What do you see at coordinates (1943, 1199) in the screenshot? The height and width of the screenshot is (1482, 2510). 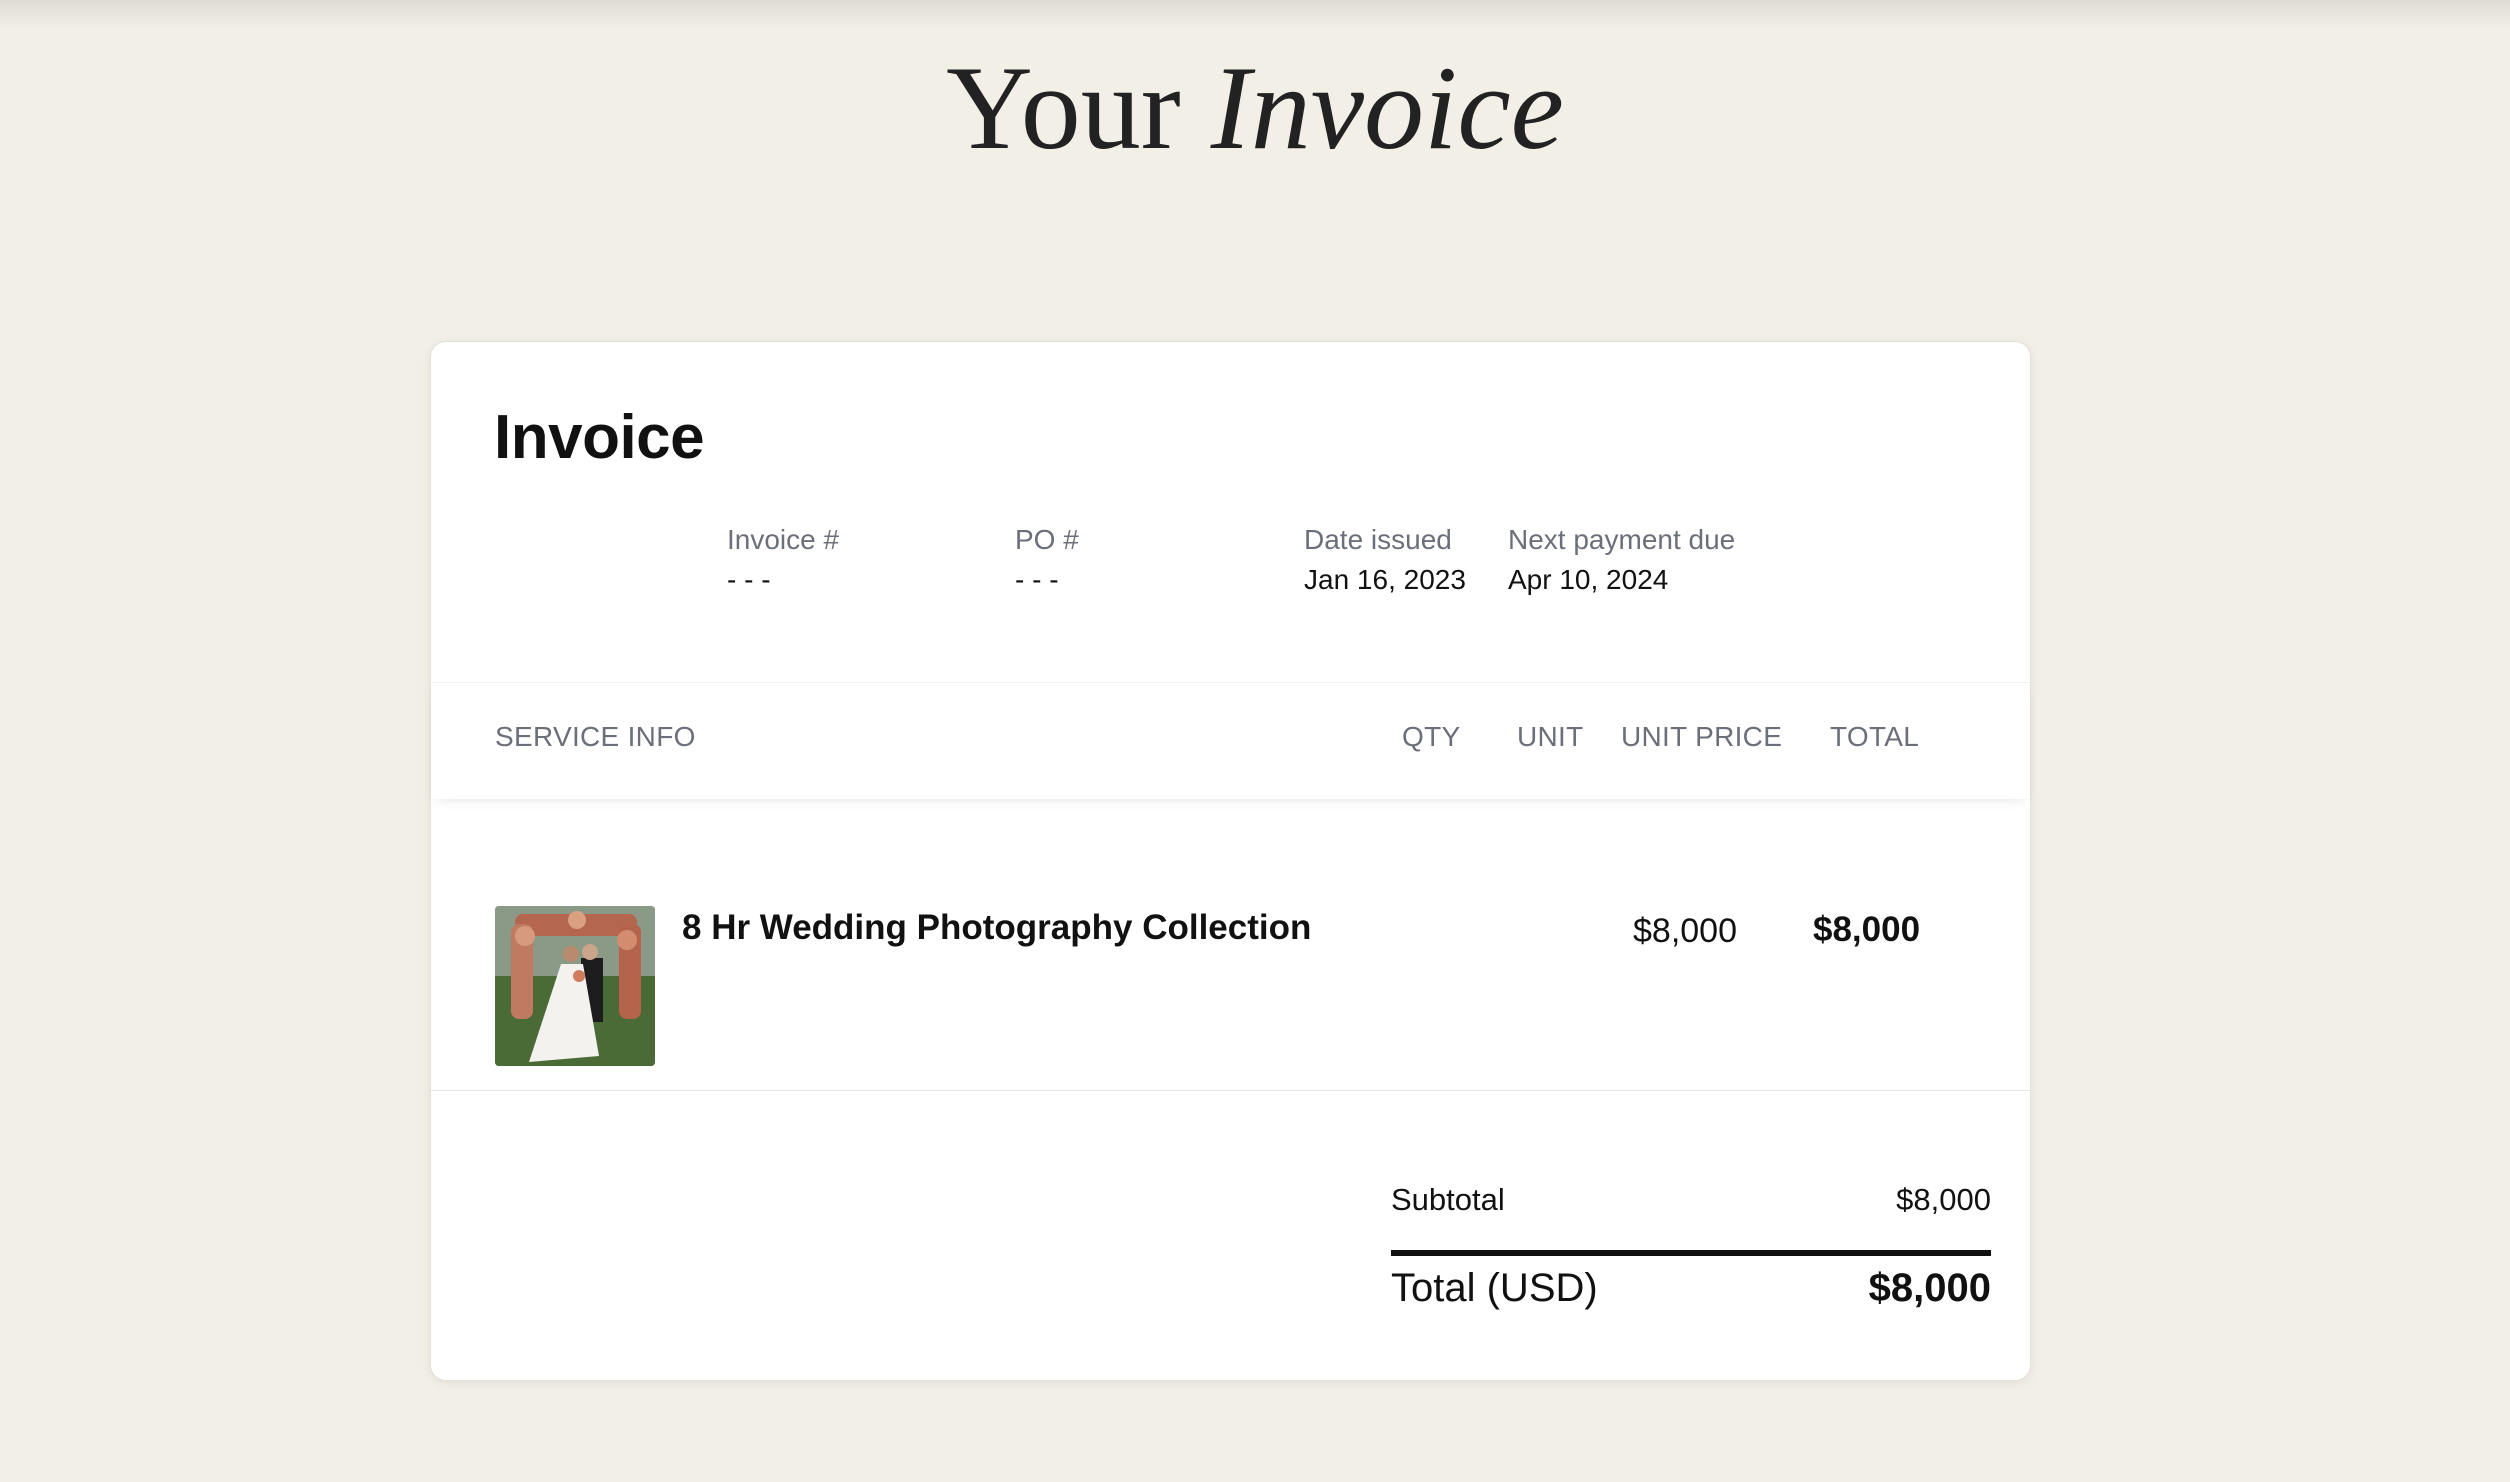 I see `subtotal-value: $8,000` at bounding box center [1943, 1199].